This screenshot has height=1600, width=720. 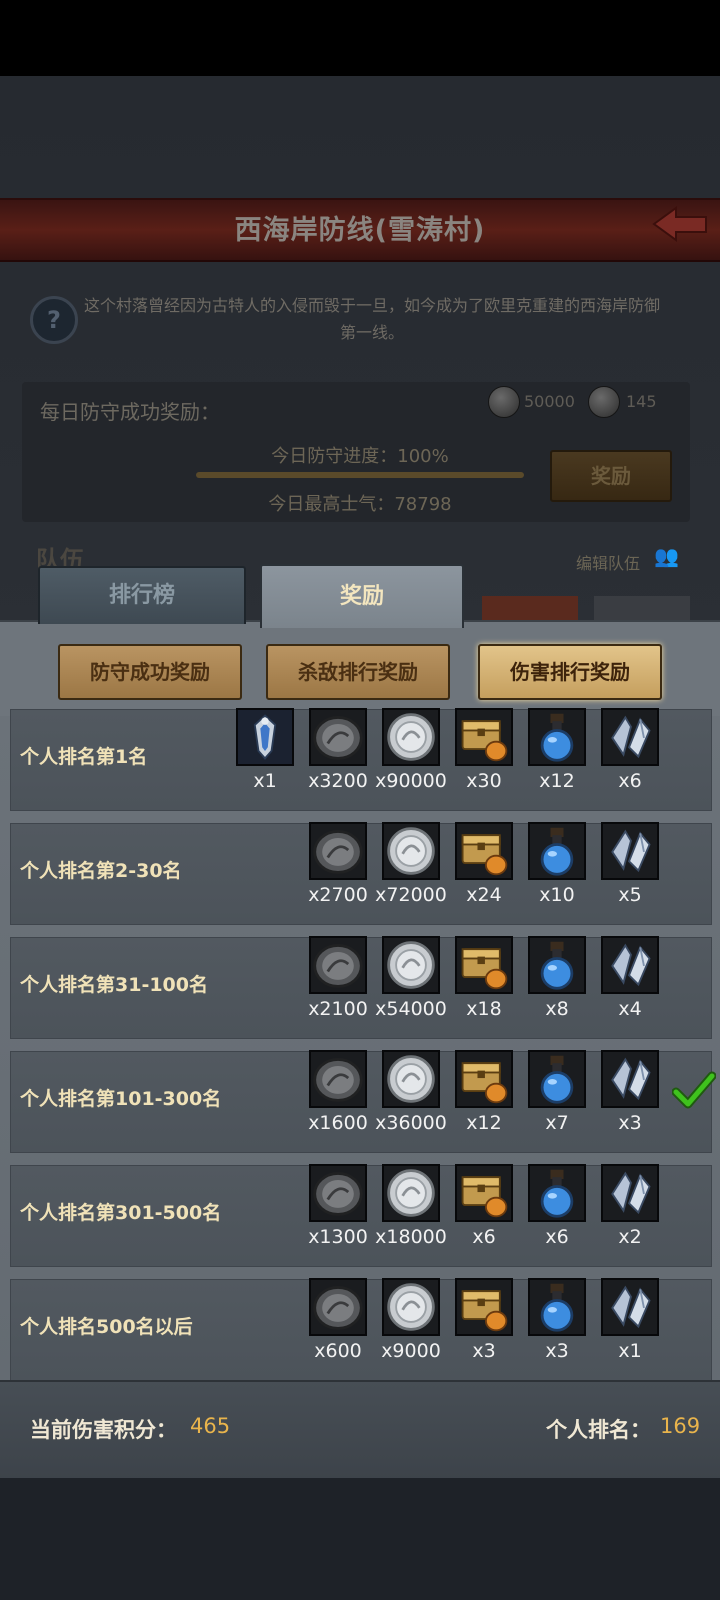 What do you see at coordinates (265, 737) in the screenshot?
I see `crest-icon` at bounding box center [265, 737].